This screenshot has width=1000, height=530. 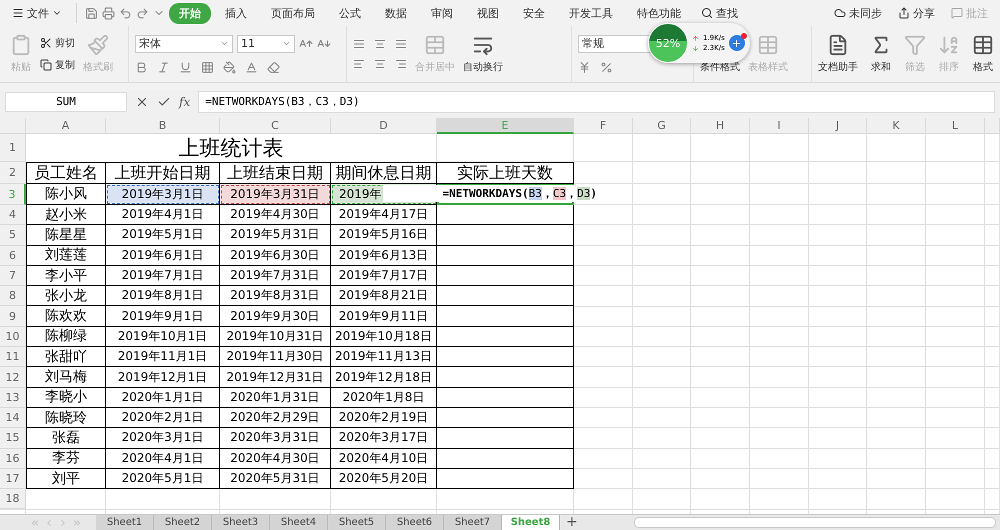 I want to click on row-header: 18, so click(x=13, y=499).